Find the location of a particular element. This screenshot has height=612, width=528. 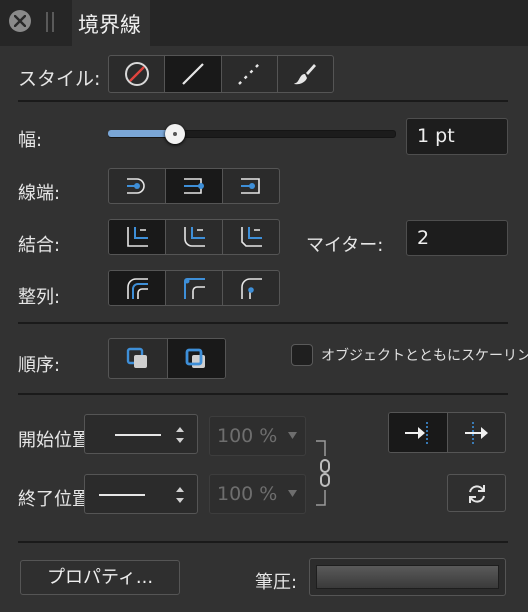

start-size-dropdown: 100 % is located at coordinates (257, 436).